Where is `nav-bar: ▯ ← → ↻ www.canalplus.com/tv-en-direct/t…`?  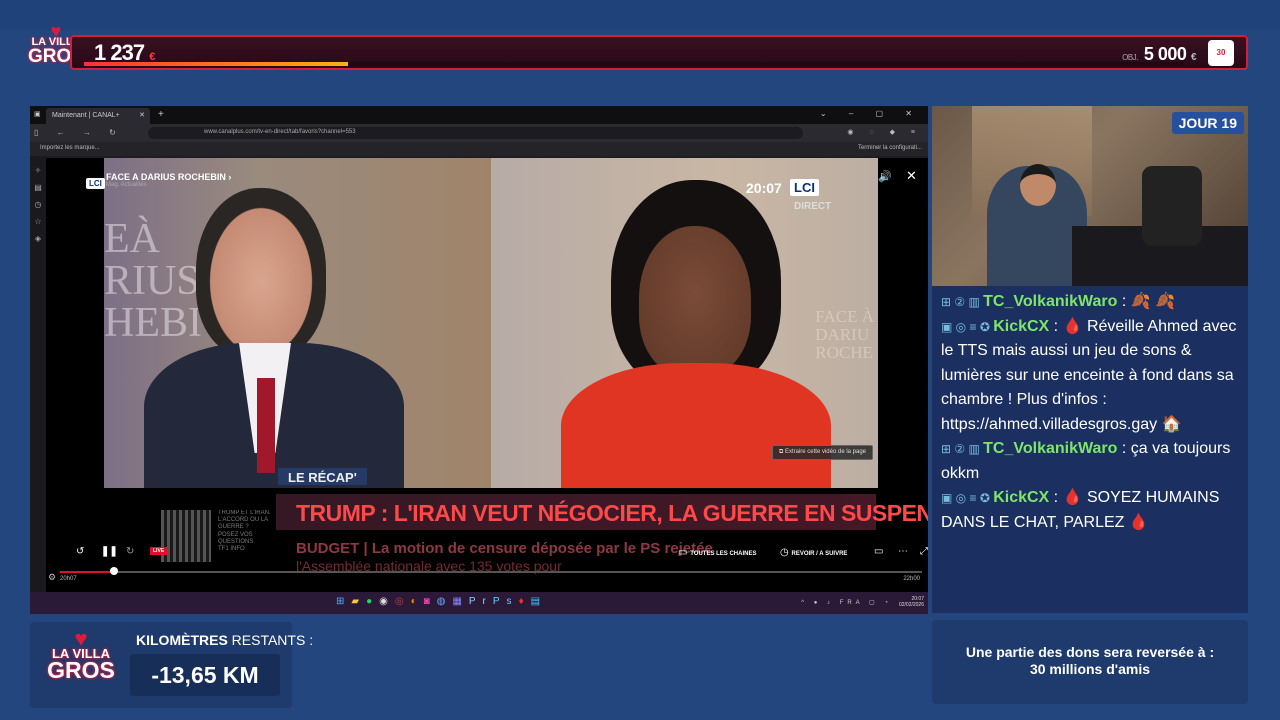
nav-bar: ▯ ← → ↻ www.canalplus.com/tv-en-direct/t… is located at coordinates (479, 133).